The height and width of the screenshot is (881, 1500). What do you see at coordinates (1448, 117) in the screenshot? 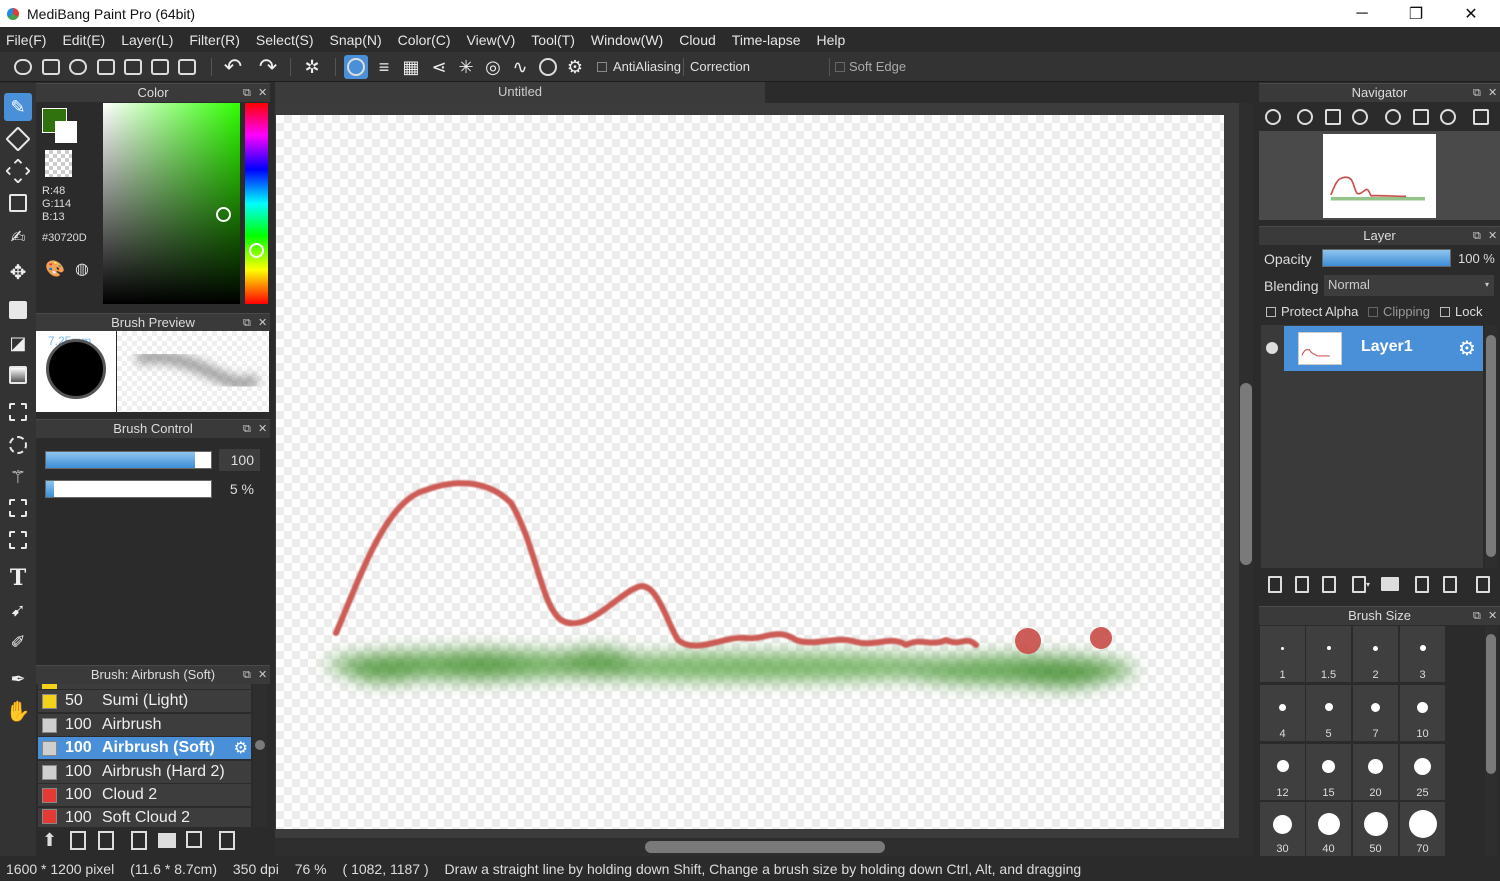
I see `rotate-right-icon` at bounding box center [1448, 117].